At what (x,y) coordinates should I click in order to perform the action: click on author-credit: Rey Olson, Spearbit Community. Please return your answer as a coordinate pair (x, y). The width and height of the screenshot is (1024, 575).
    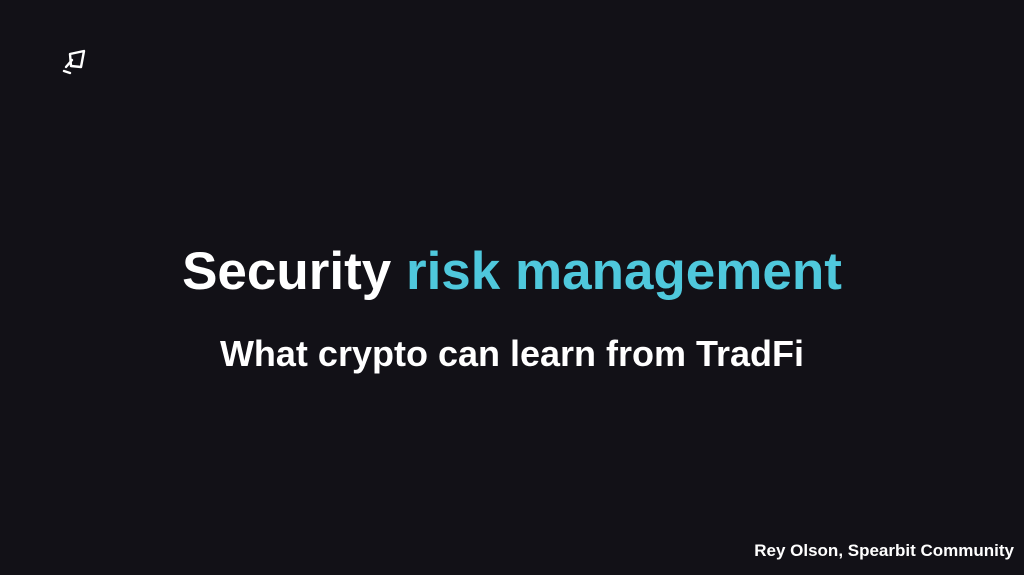
    Looking at the image, I should click on (884, 550).